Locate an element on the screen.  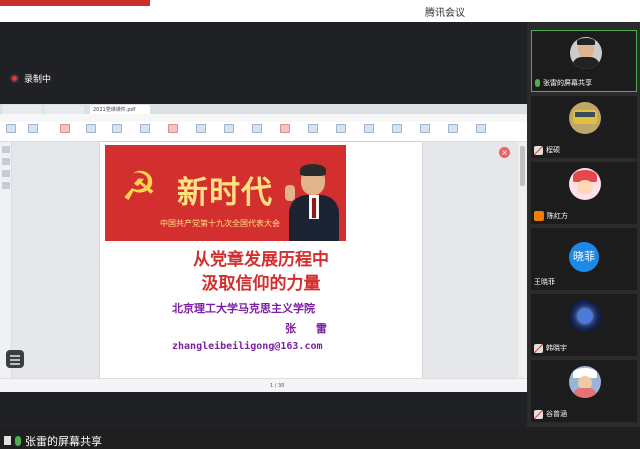
browser-tab-strip: 2021党课课件.pdf is located at coordinates (263, 109).